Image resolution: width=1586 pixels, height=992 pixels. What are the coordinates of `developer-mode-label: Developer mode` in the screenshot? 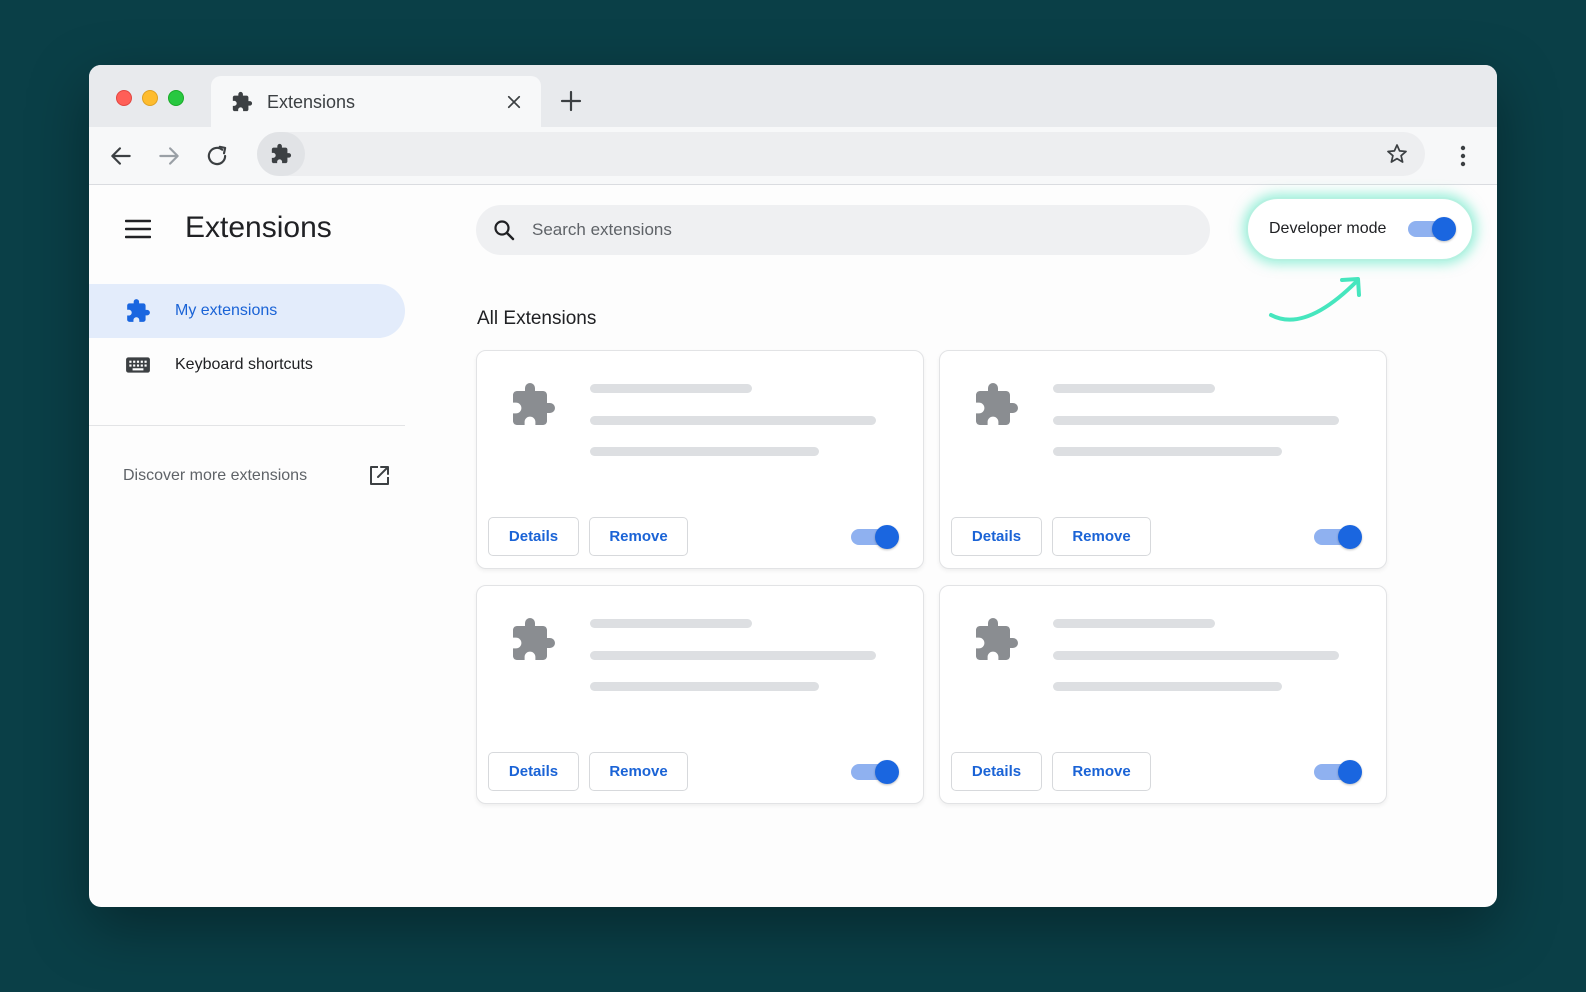 It's located at (1328, 228).